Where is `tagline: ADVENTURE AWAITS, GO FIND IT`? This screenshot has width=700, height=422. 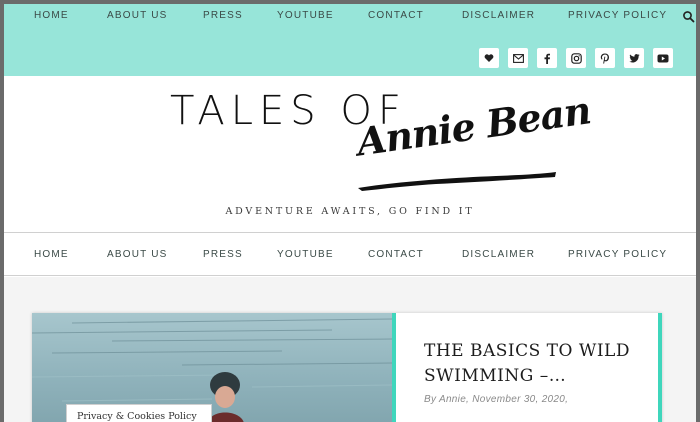 tagline: ADVENTURE AWAITS, GO FIND IT is located at coordinates (350, 211).